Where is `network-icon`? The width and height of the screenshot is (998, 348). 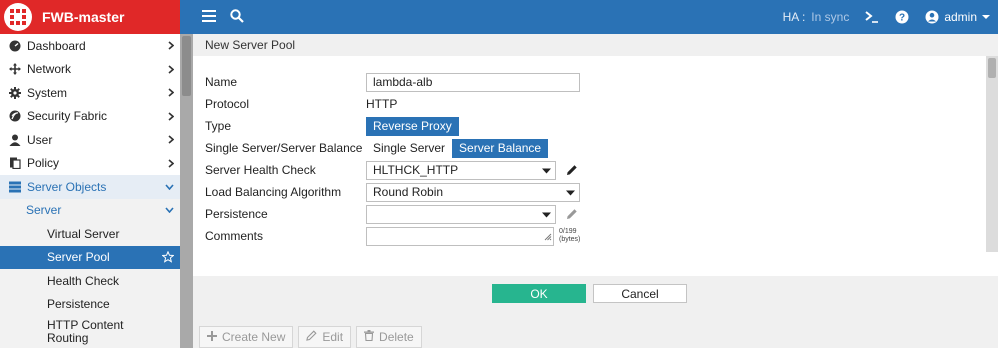
network-icon is located at coordinates (15, 69).